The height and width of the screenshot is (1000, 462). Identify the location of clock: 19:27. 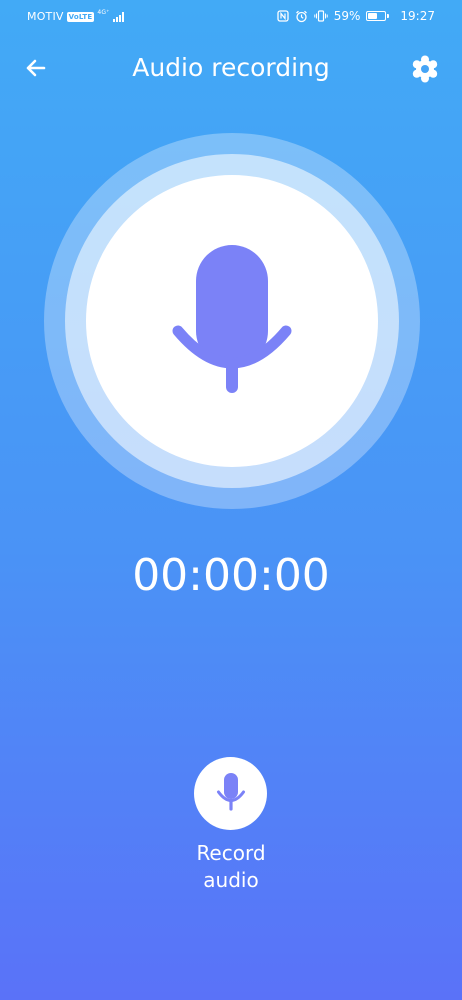
(417, 16).